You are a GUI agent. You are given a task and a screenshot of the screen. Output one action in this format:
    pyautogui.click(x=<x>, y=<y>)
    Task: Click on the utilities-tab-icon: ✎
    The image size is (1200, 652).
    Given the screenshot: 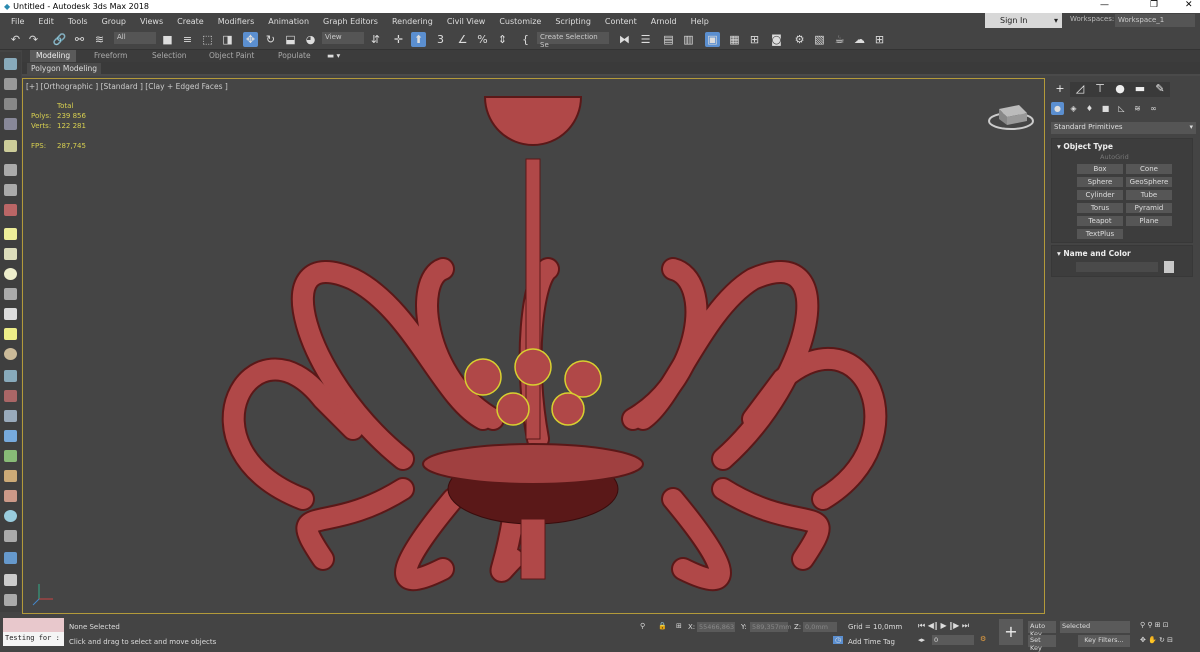 What is the action you would take?
    pyautogui.click(x=1160, y=89)
    